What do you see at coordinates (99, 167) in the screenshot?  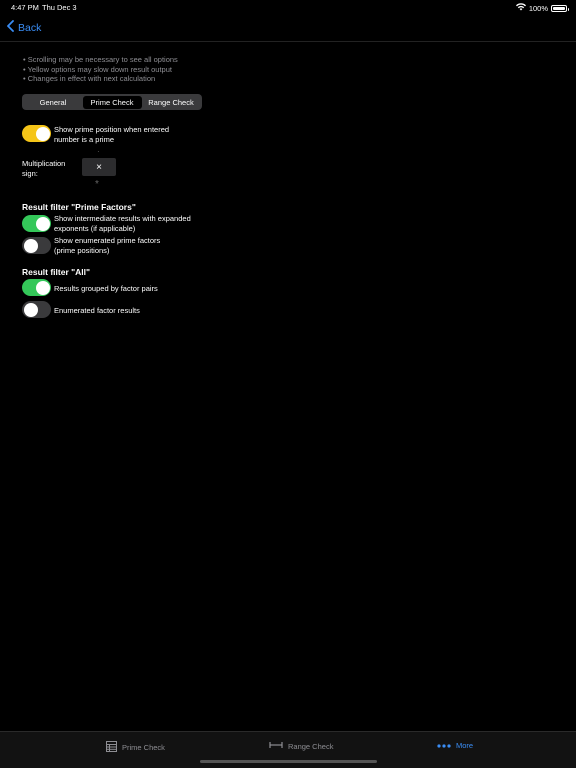 I see `multiplication-sign-picker: ×` at bounding box center [99, 167].